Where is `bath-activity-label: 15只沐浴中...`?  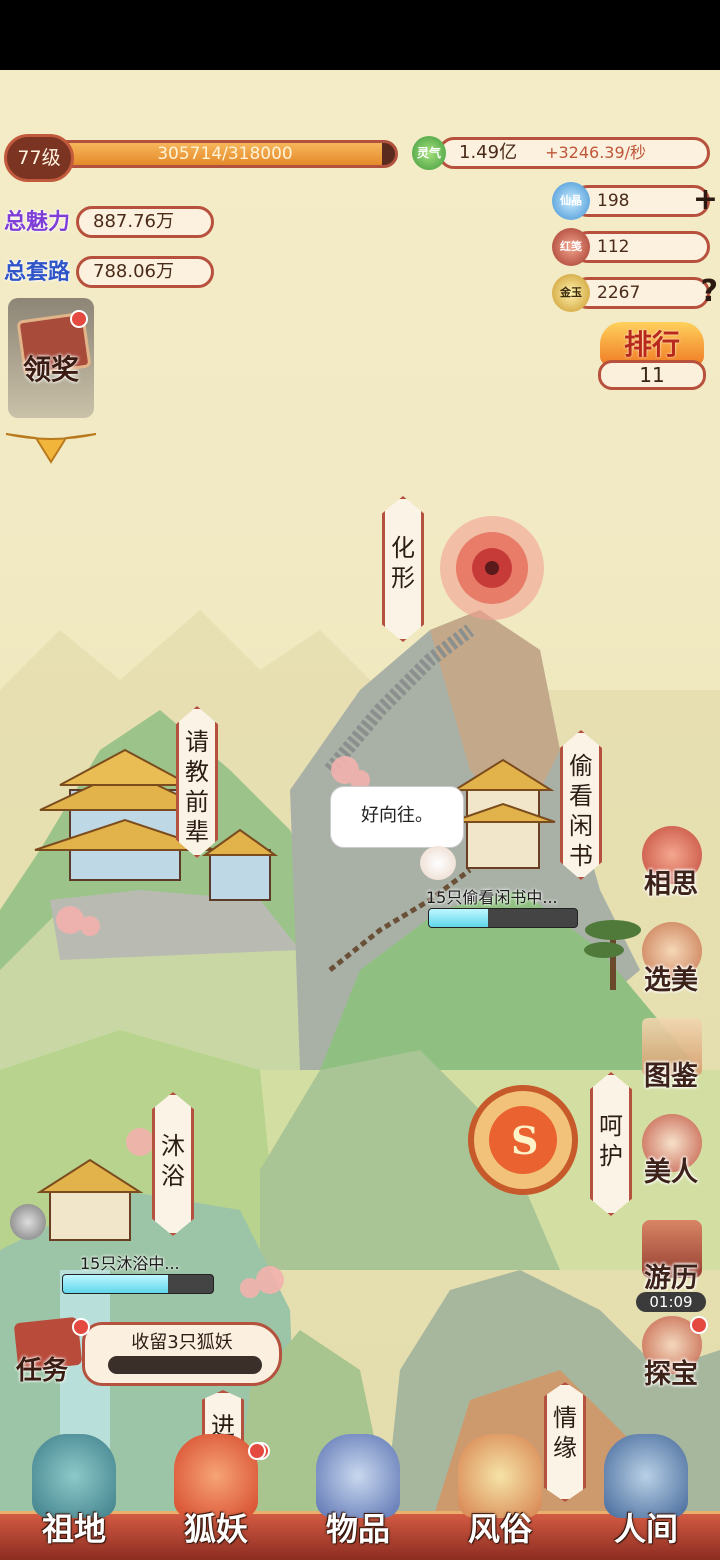
bath-activity-label: 15只沐浴中... is located at coordinates (130, 1263).